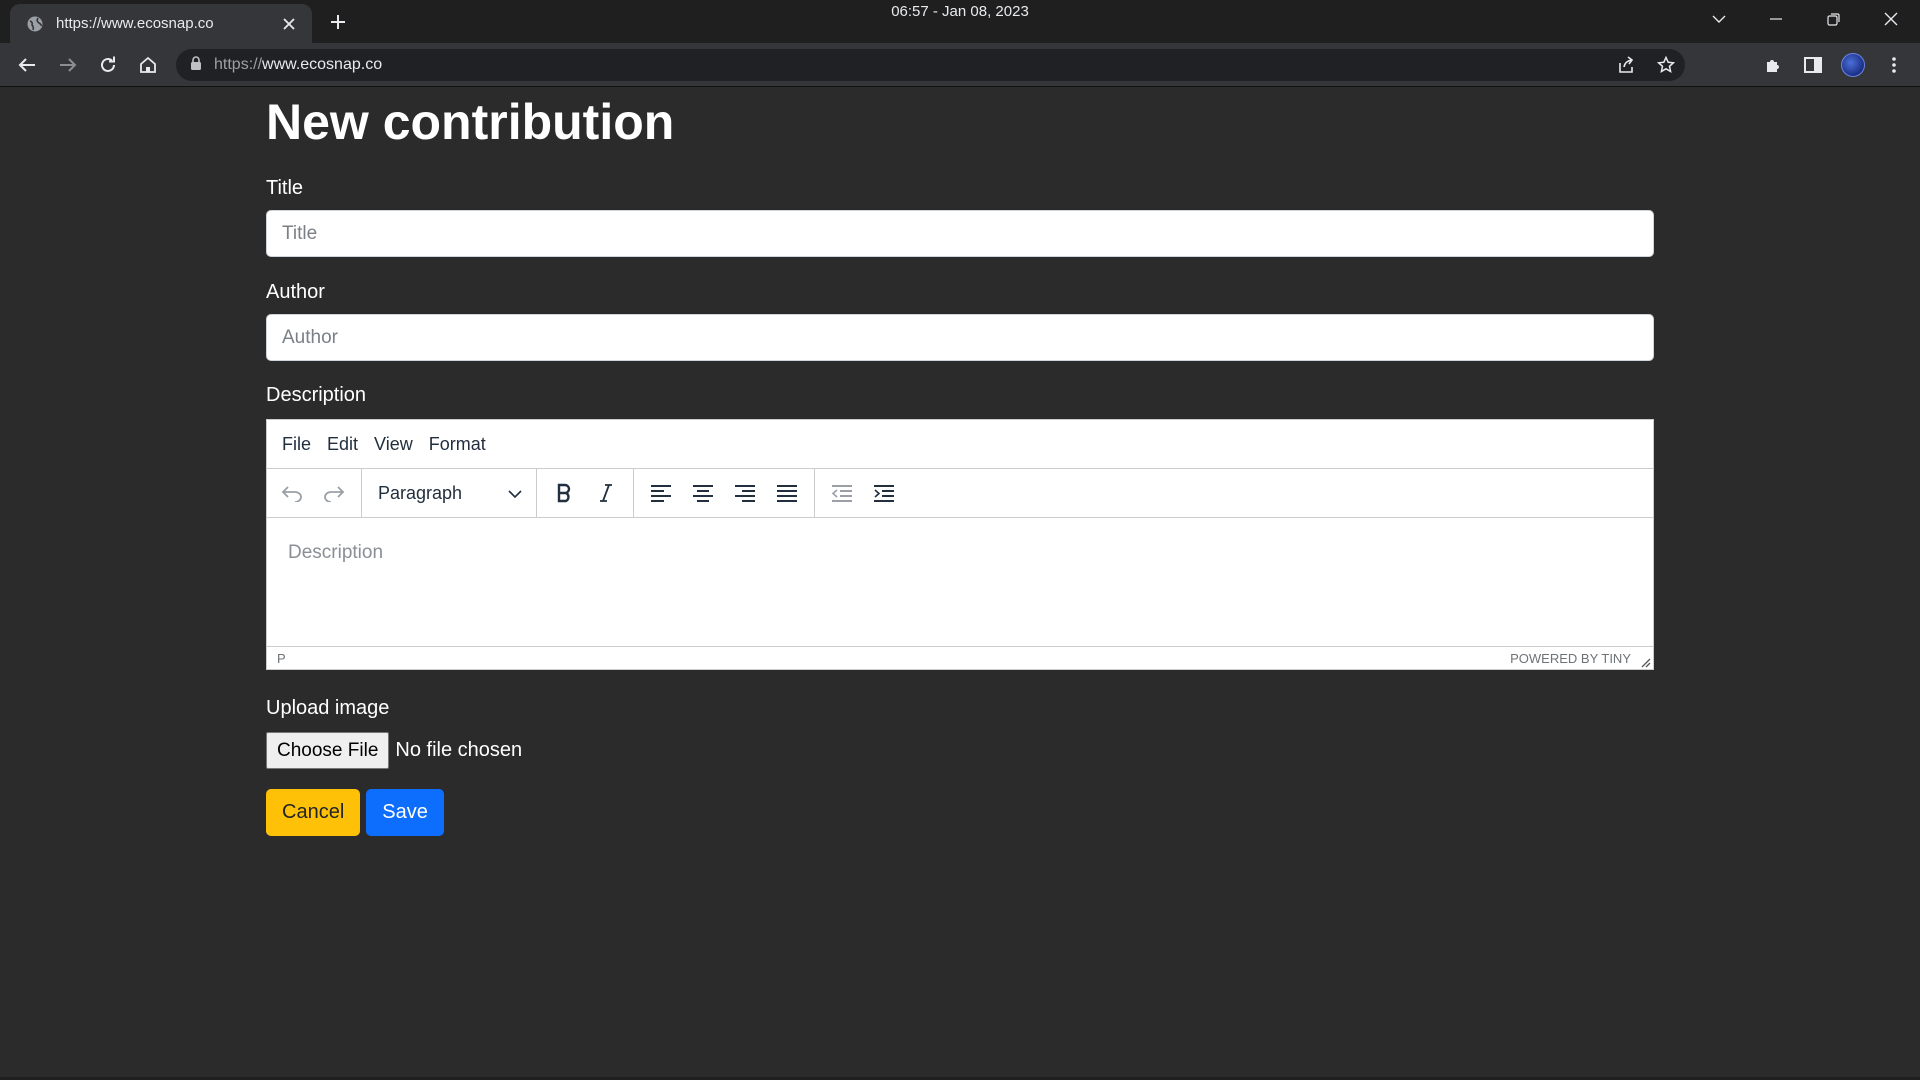 The image size is (1920, 1080). Describe the element at coordinates (1773, 65) in the screenshot. I see `puzzle-icon` at that location.